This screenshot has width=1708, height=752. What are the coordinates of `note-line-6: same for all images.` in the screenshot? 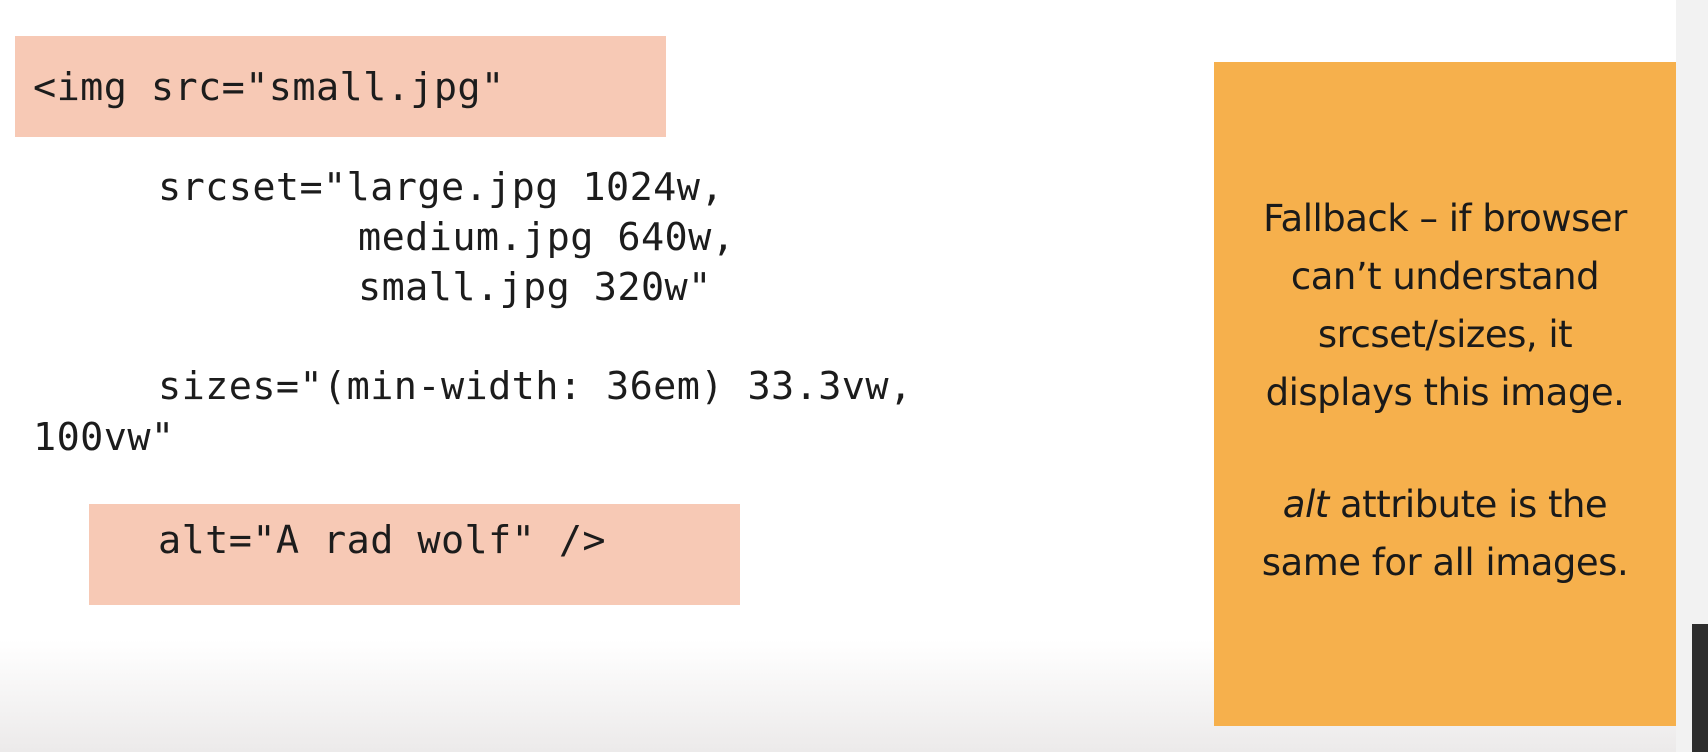 It's located at (1445, 562).